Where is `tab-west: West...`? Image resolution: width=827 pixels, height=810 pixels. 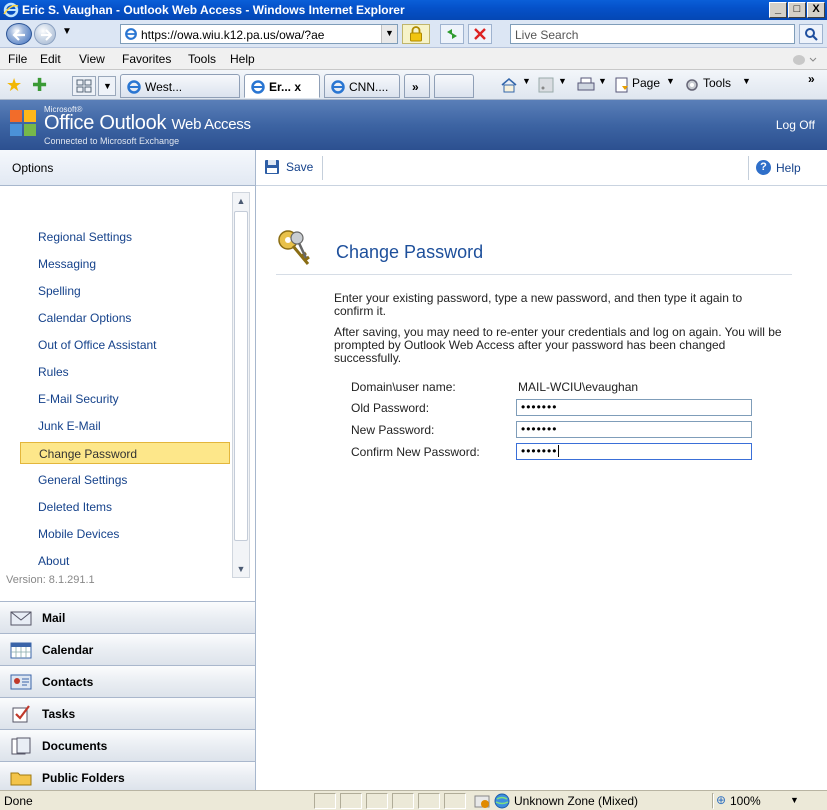 tab-west: West... is located at coordinates (180, 86).